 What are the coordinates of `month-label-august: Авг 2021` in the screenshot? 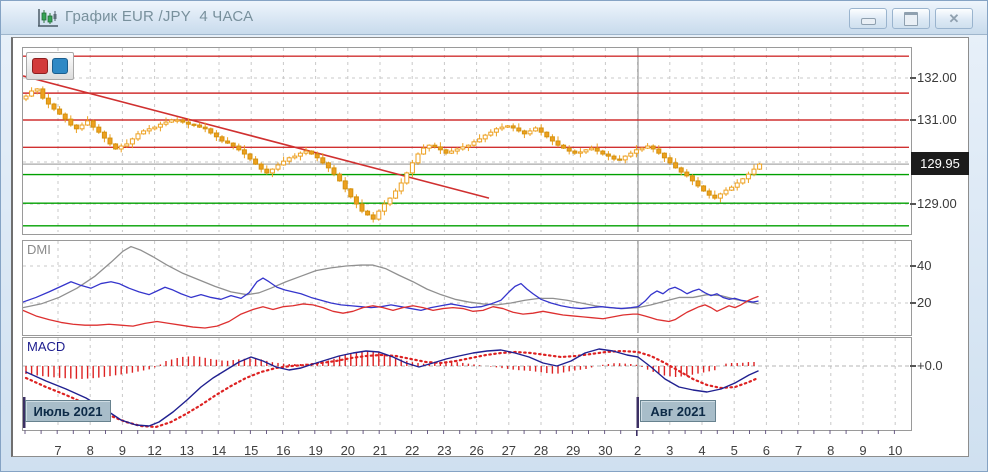 It's located at (678, 411).